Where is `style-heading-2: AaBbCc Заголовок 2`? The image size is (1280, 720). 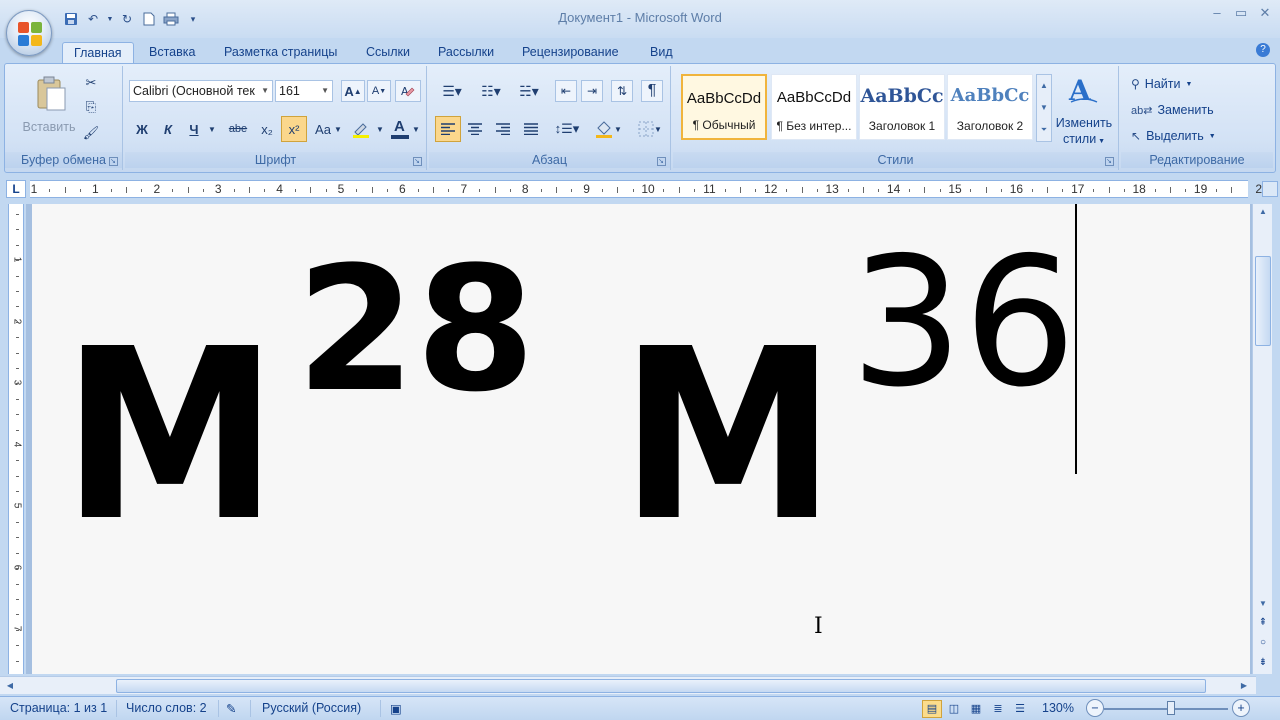 style-heading-2: AaBbCc Заголовок 2 is located at coordinates (990, 107).